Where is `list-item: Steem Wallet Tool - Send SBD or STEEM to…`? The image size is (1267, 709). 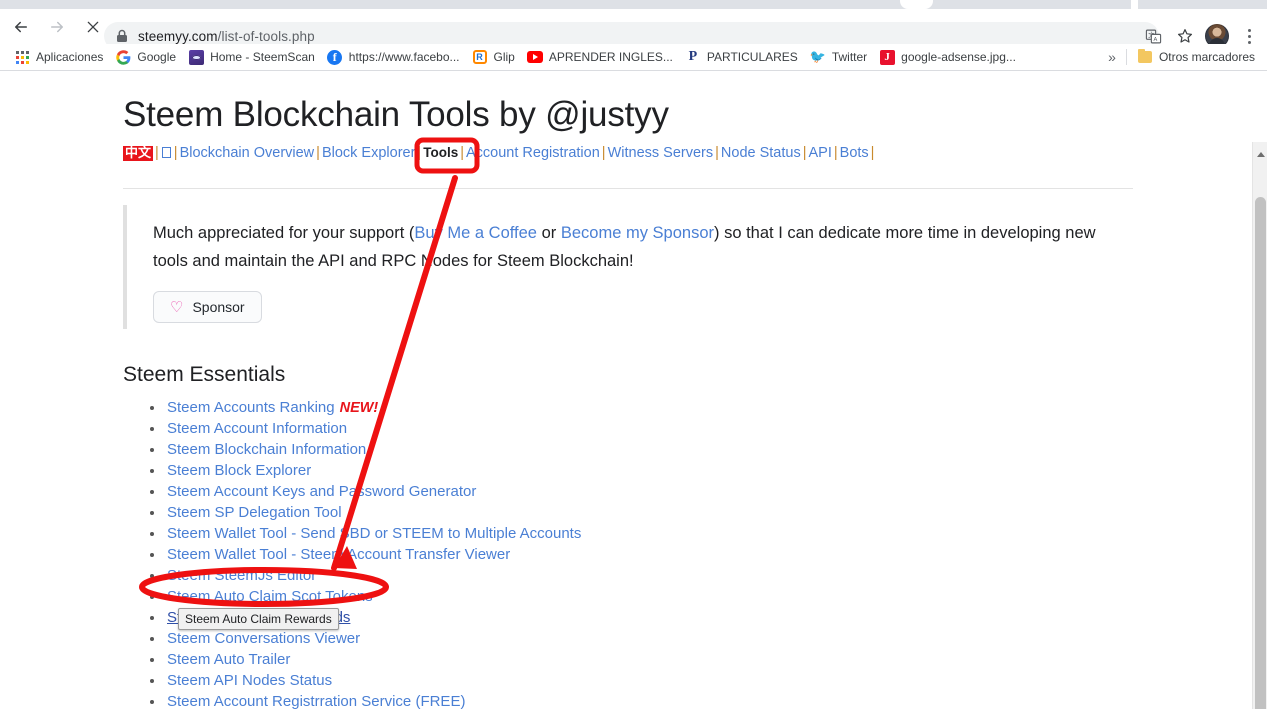
list-item: Steem Wallet Tool - Send SBD or STEEM to… is located at coordinates (649, 533).